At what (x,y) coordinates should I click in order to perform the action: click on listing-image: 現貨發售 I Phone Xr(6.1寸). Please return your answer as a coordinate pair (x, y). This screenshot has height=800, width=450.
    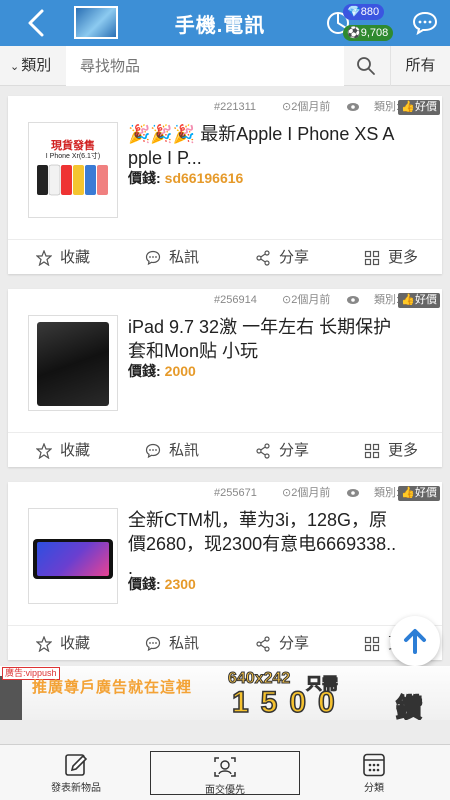
    Looking at the image, I should click on (73, 170).